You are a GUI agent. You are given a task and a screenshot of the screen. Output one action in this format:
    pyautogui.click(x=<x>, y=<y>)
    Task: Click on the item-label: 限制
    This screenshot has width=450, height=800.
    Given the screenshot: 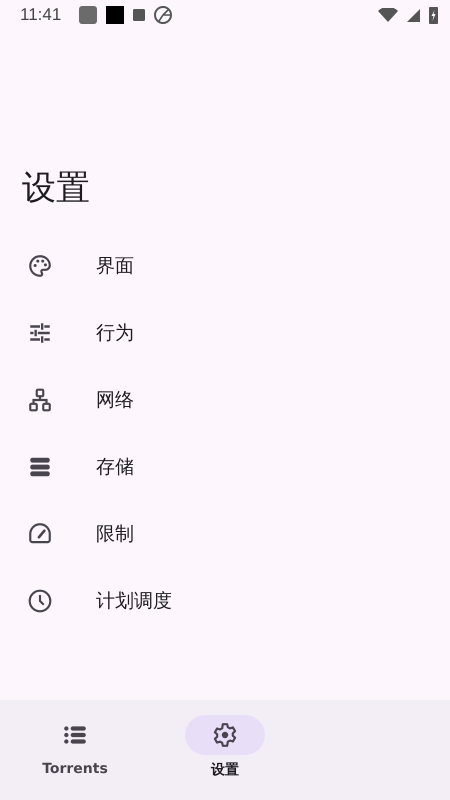 What is the action you would take?
    pyautogui.click(x=115, y=534)
    